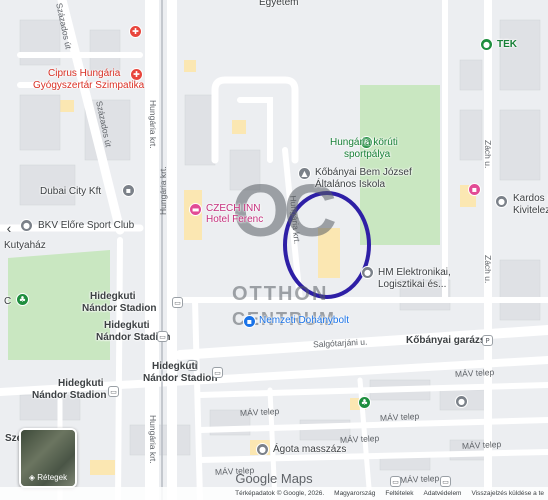  I want to click on feedback-link: Visszajelzés küldése a te, so click(507, 493).